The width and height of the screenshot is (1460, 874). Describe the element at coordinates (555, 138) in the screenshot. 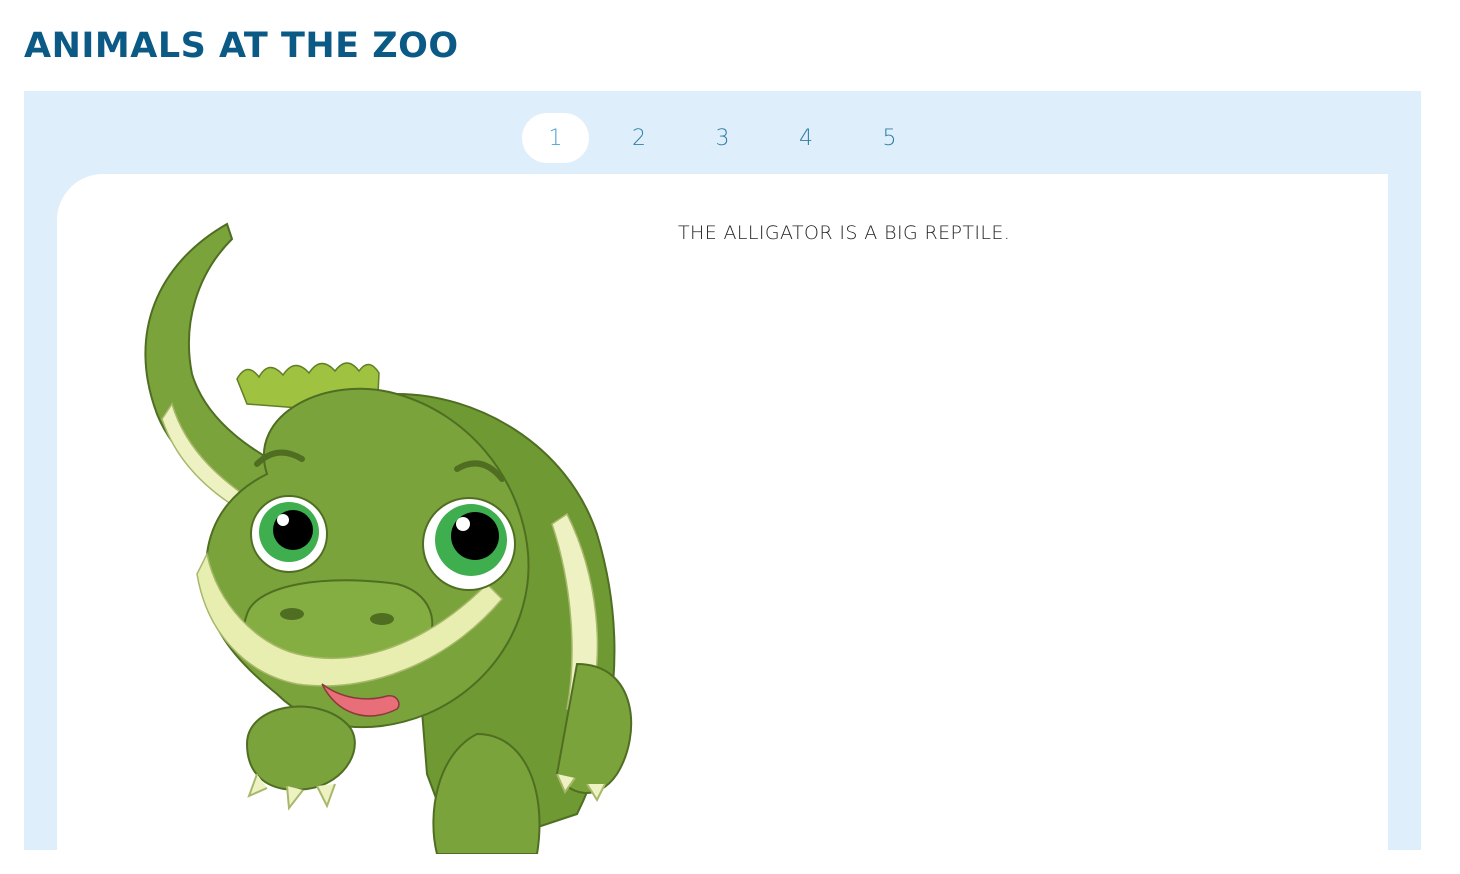

I see `page-button-1: 1` at that location.